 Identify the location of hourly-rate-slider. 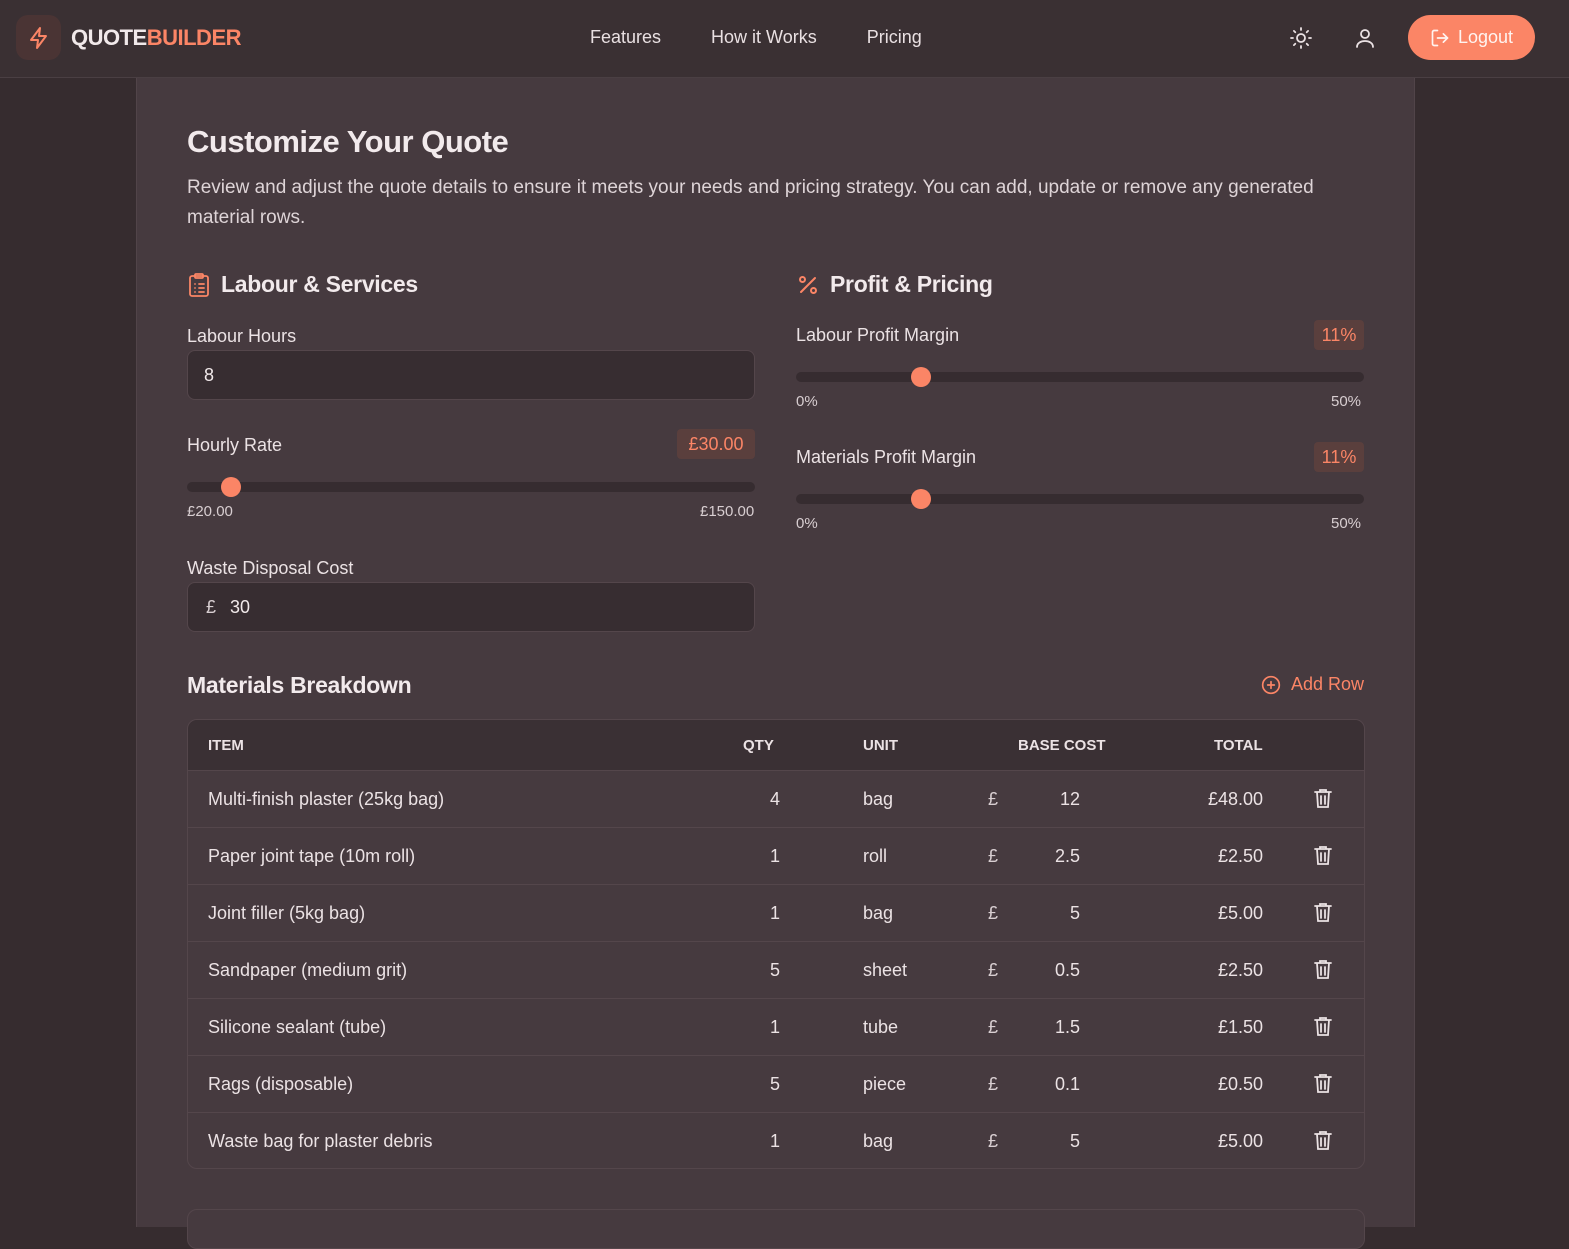
(471, 487).